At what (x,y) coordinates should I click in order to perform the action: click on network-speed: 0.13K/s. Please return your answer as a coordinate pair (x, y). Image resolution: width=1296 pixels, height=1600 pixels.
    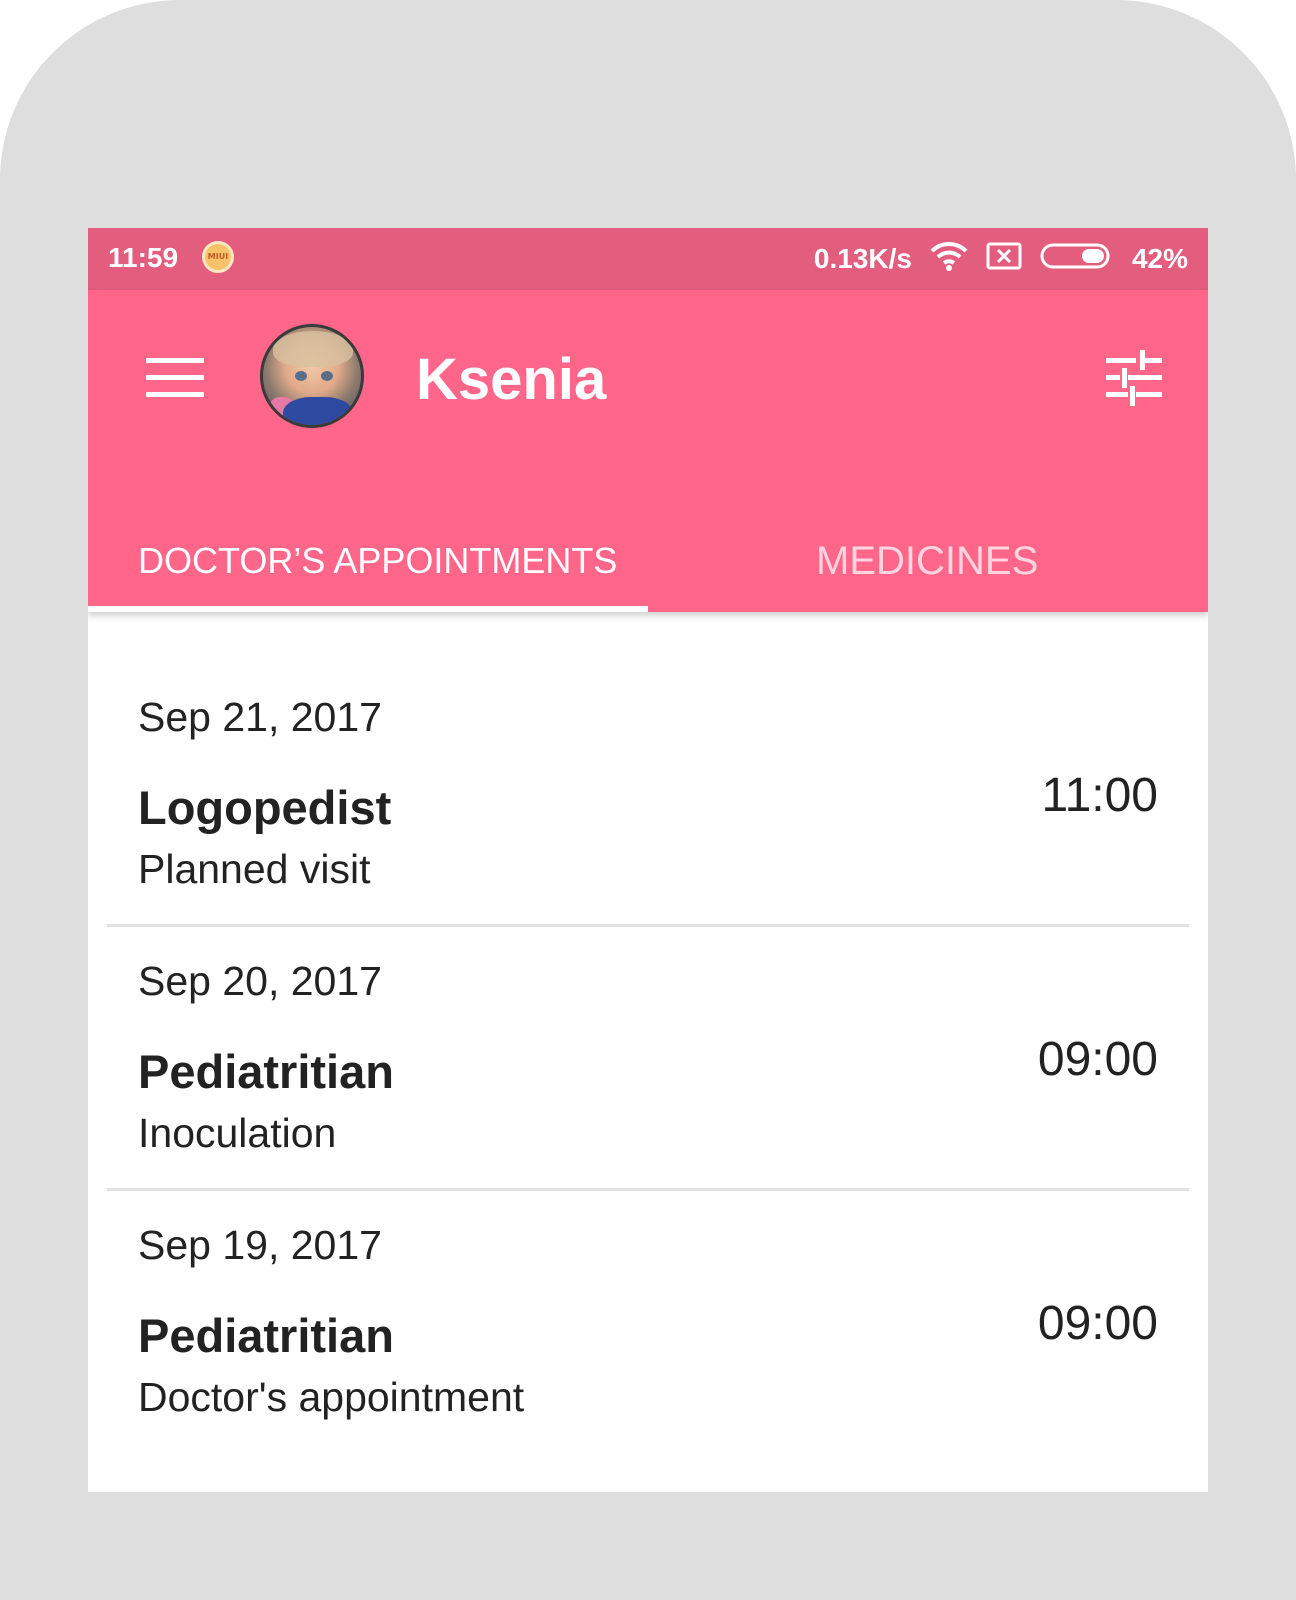
    Looking at the image, I should click on (862, 258).